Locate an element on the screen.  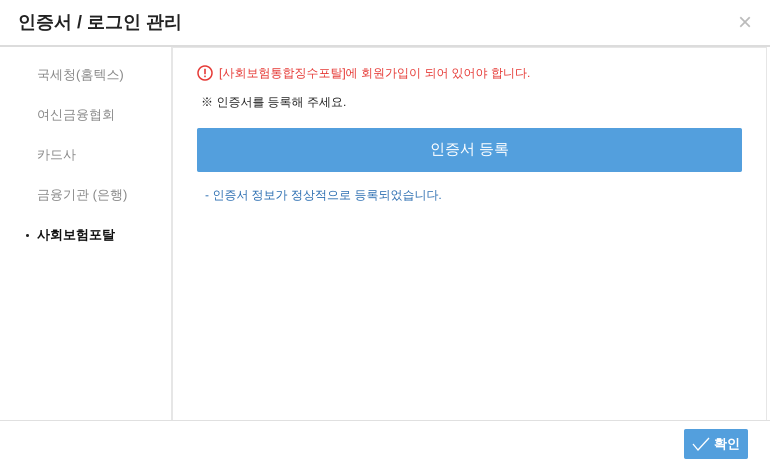
sidebar-item: 금융기관 (은행) is located at coordinates (82, 195).